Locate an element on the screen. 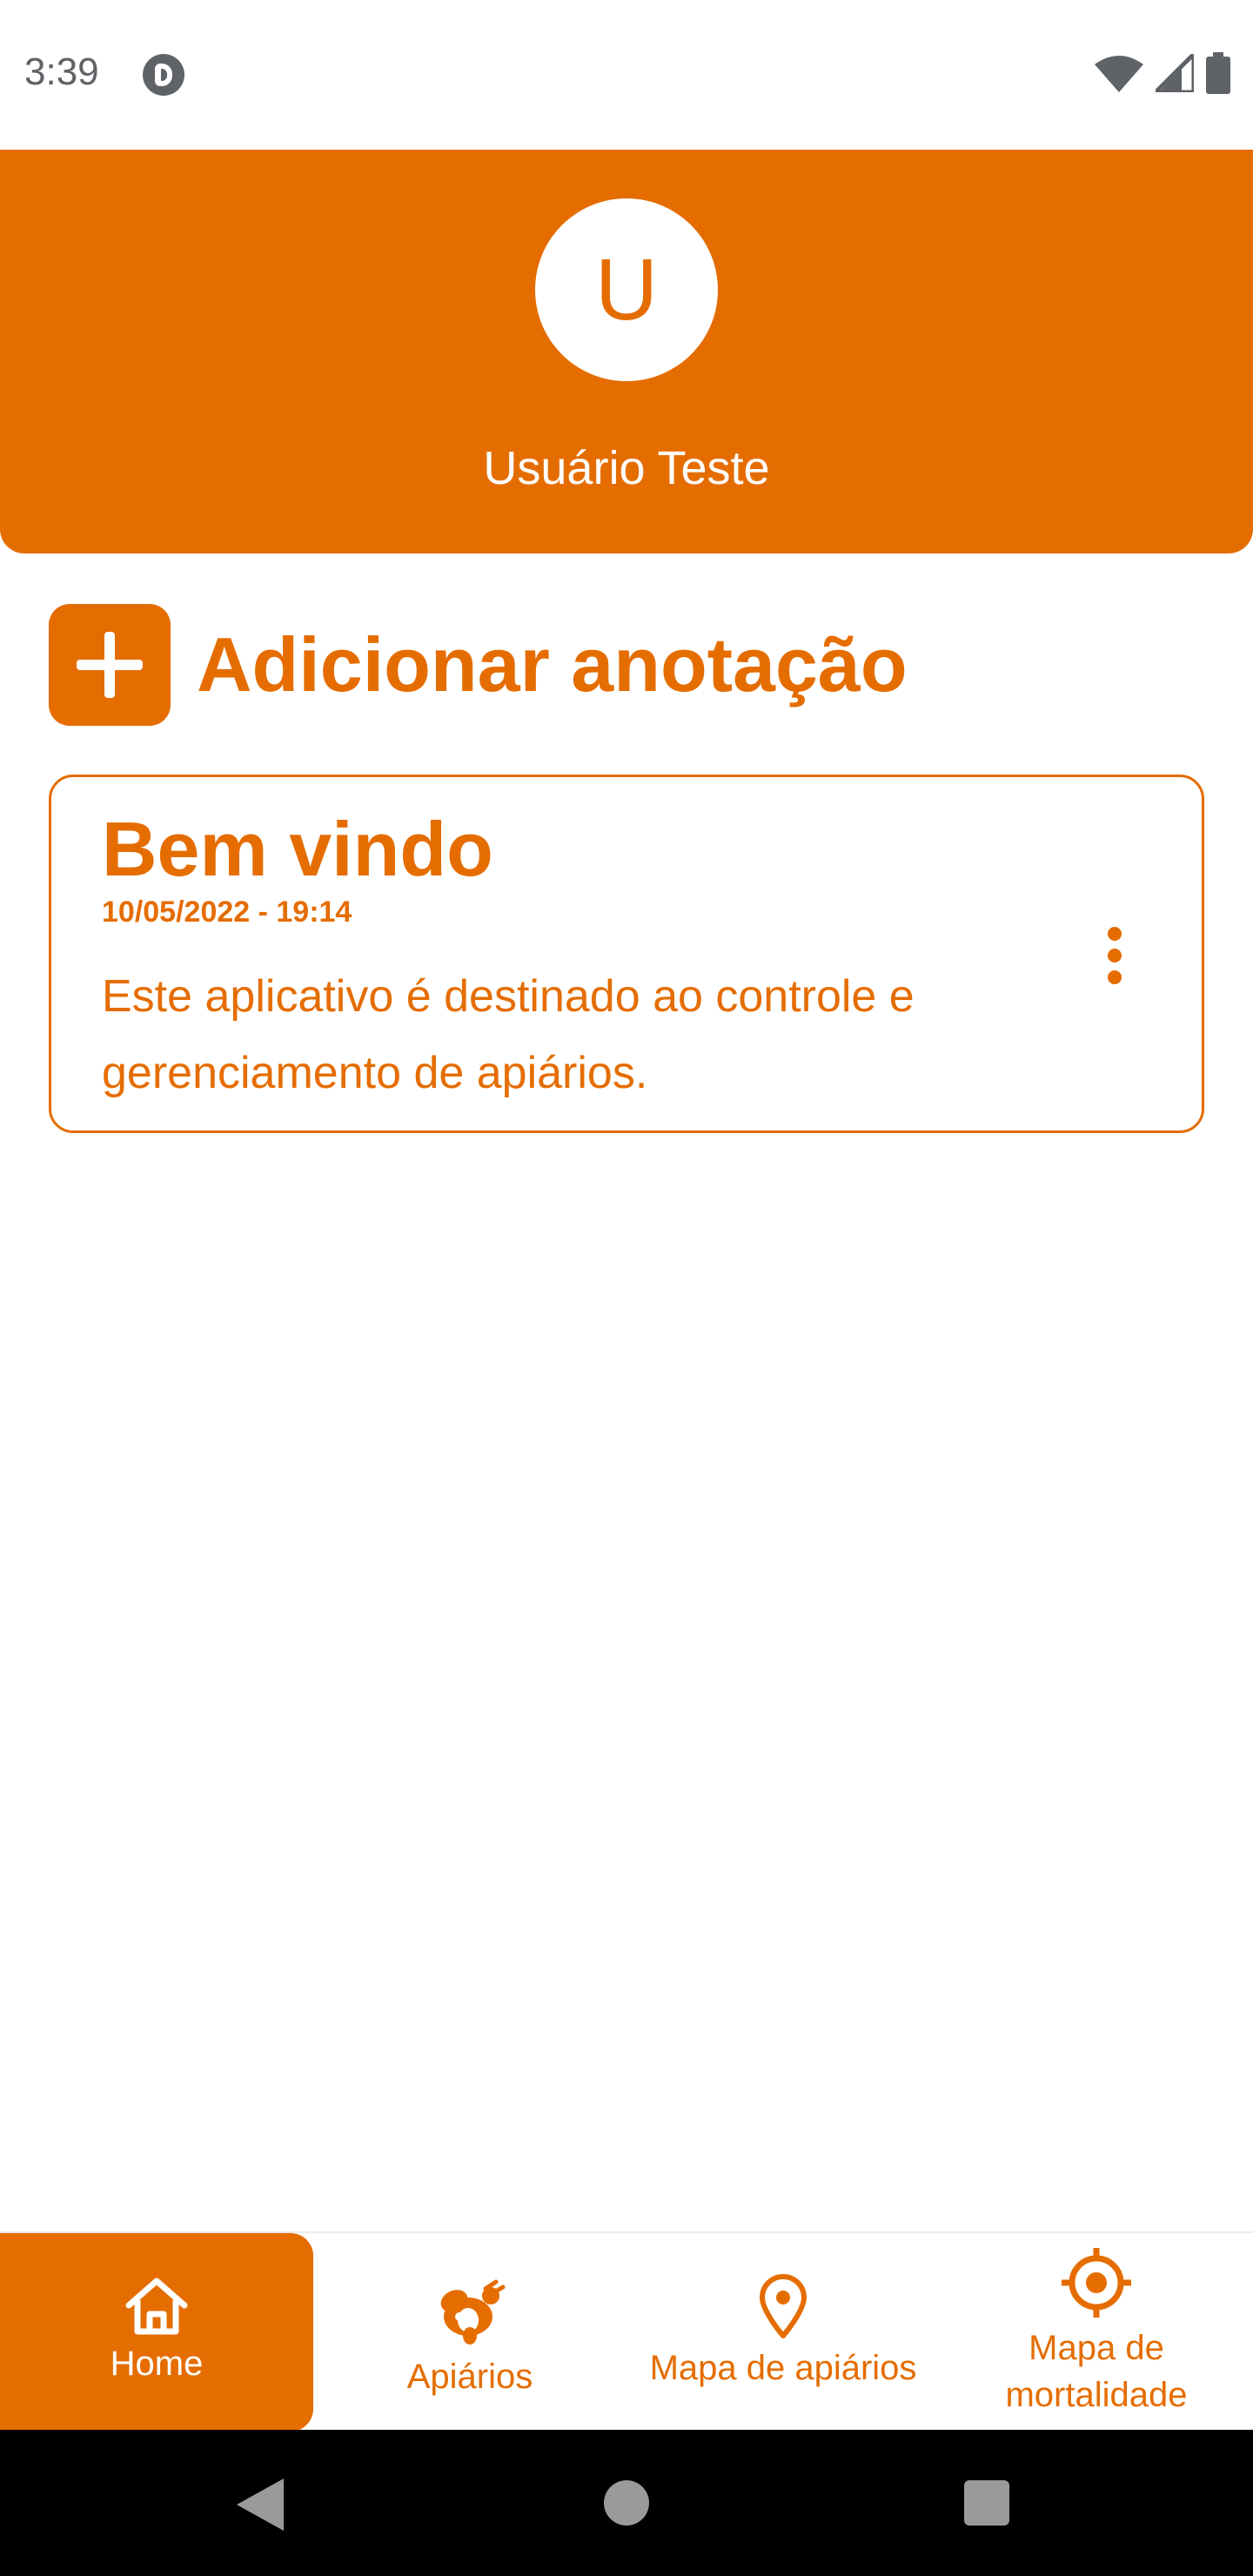  nav-label-mapa-mortalidade: Mapa de mortalidade is located at coordinates (1096, 2371).